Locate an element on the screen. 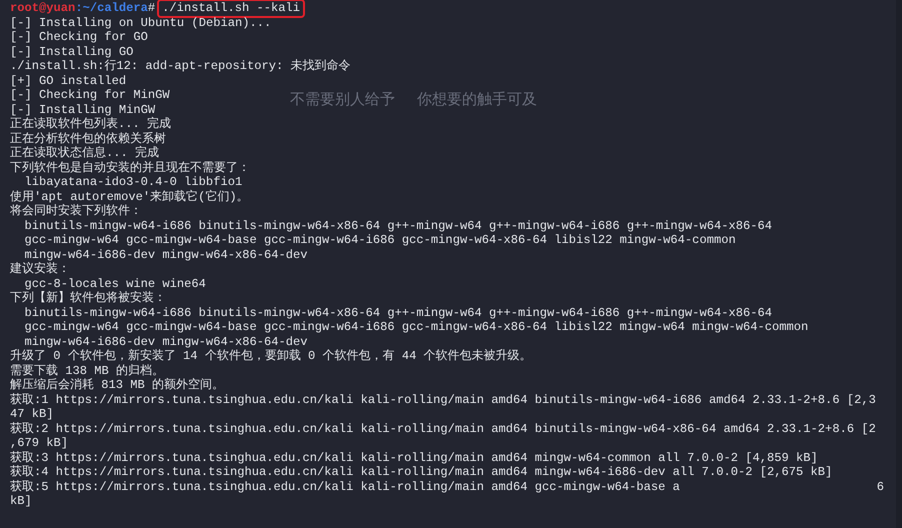 The height and width of the screenshot is (528, 902). output-line: 解压缩后会消耗 813 MB 的额外空间。 is located at coordinates (117, 385).